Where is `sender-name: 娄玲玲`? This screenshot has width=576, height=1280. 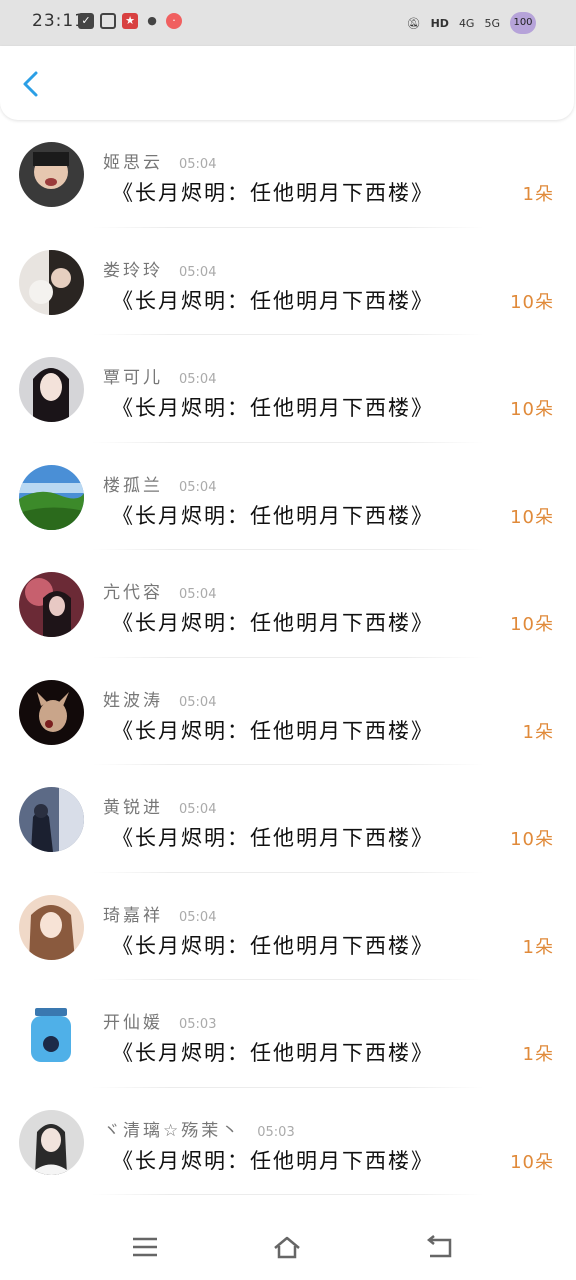
sender-name: 娄玲玲 is located at coordinates (133, 270).